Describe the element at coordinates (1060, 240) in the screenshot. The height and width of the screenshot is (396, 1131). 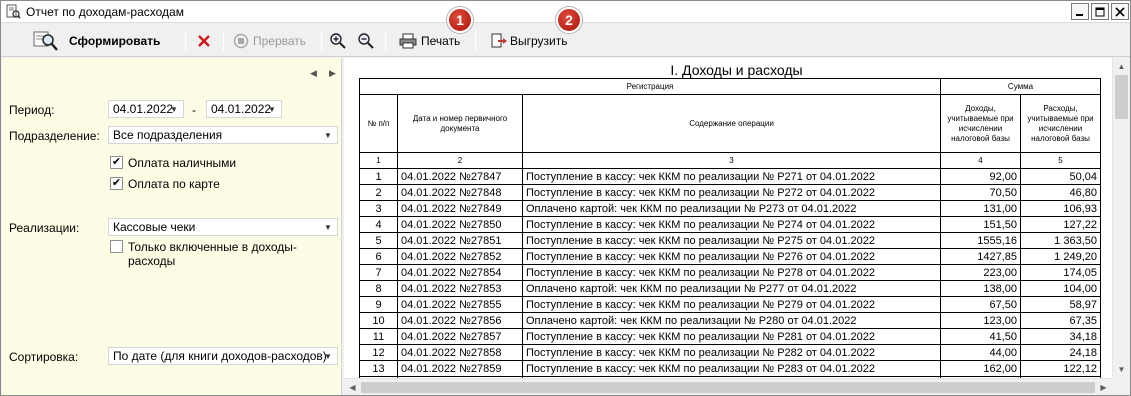
I see `row-expense: 1 363,50` at that location.